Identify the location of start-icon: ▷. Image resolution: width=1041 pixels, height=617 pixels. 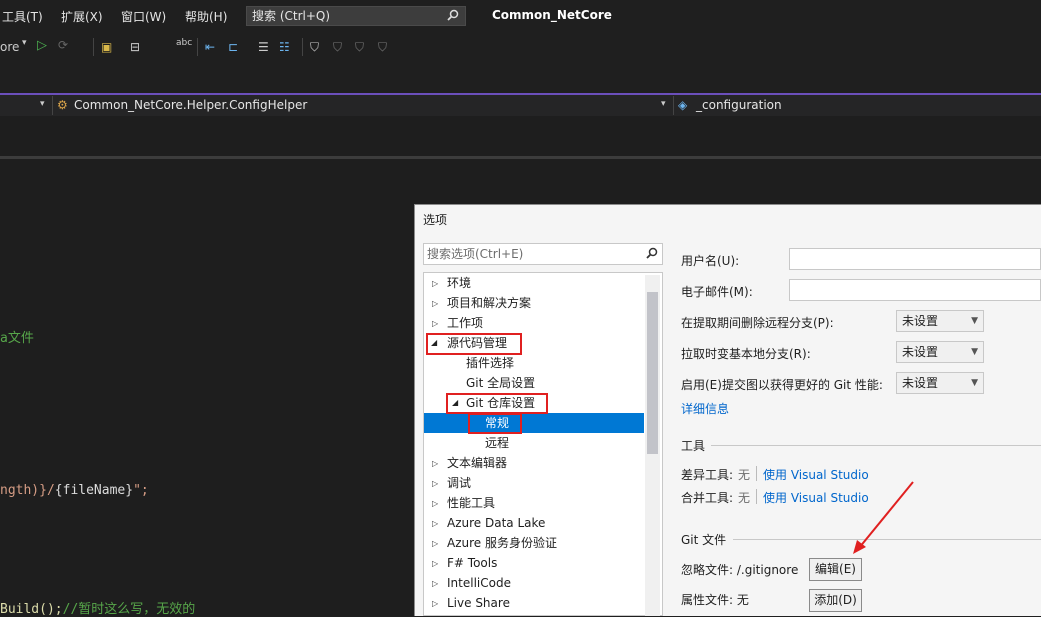
(42, 45).